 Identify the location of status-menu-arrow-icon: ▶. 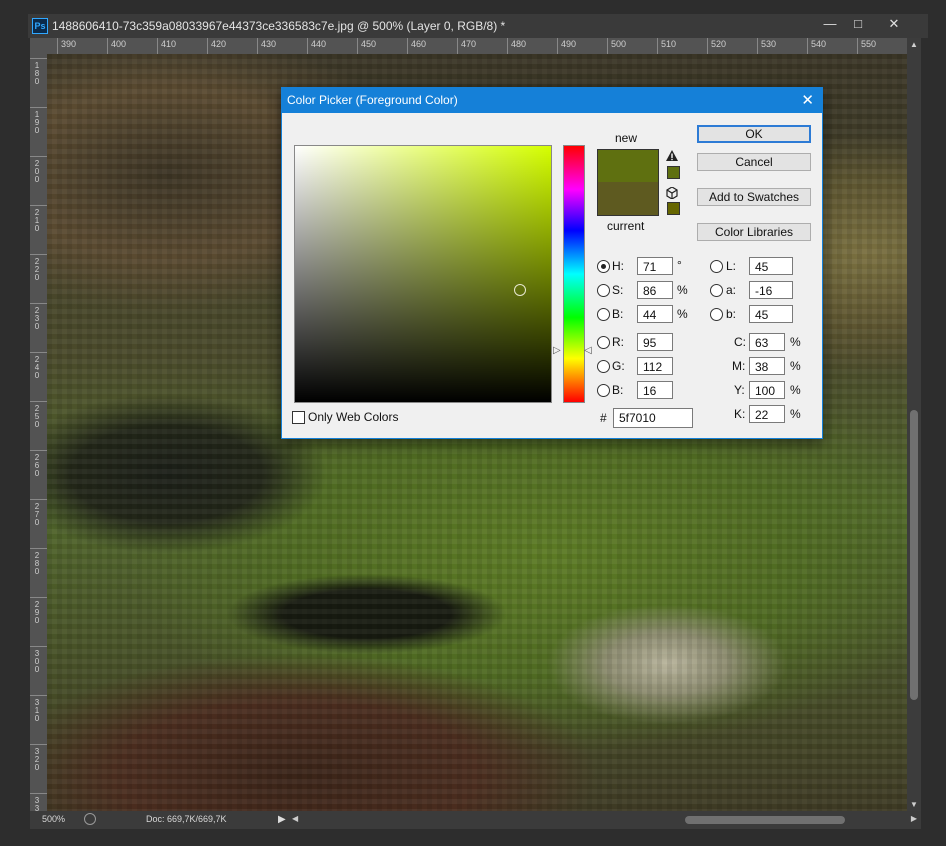
(282, 819).